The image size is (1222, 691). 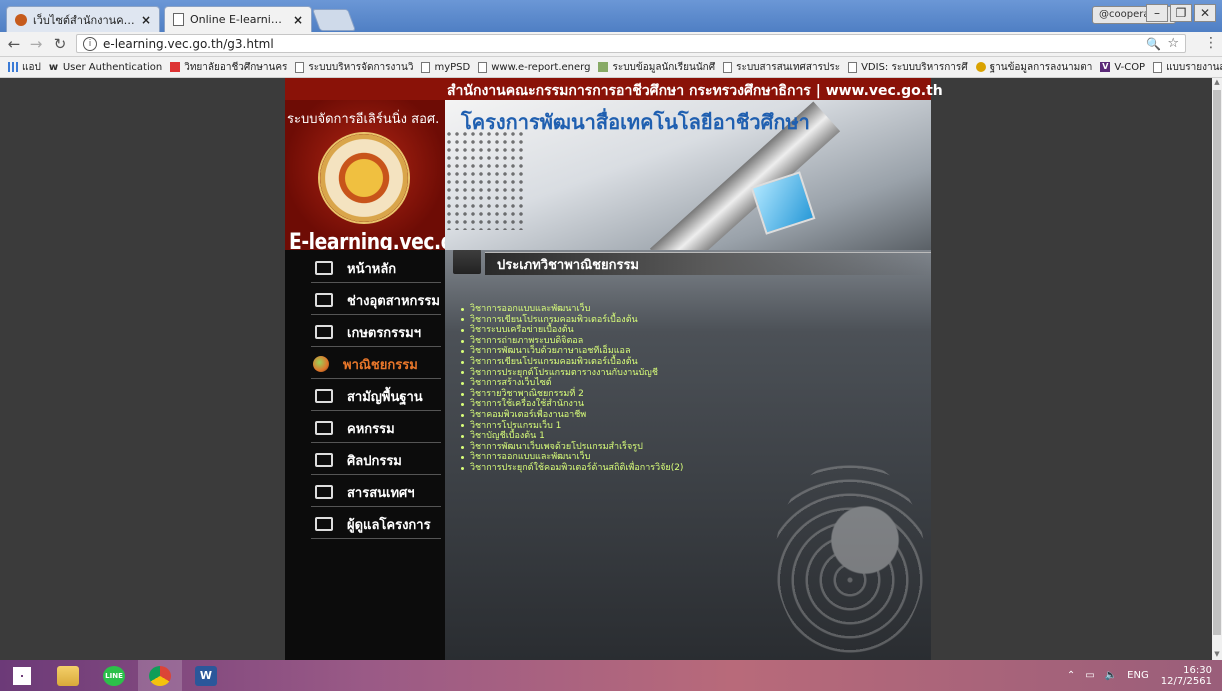 I want to click on forward-icon: →, so click(x=36, y=44).